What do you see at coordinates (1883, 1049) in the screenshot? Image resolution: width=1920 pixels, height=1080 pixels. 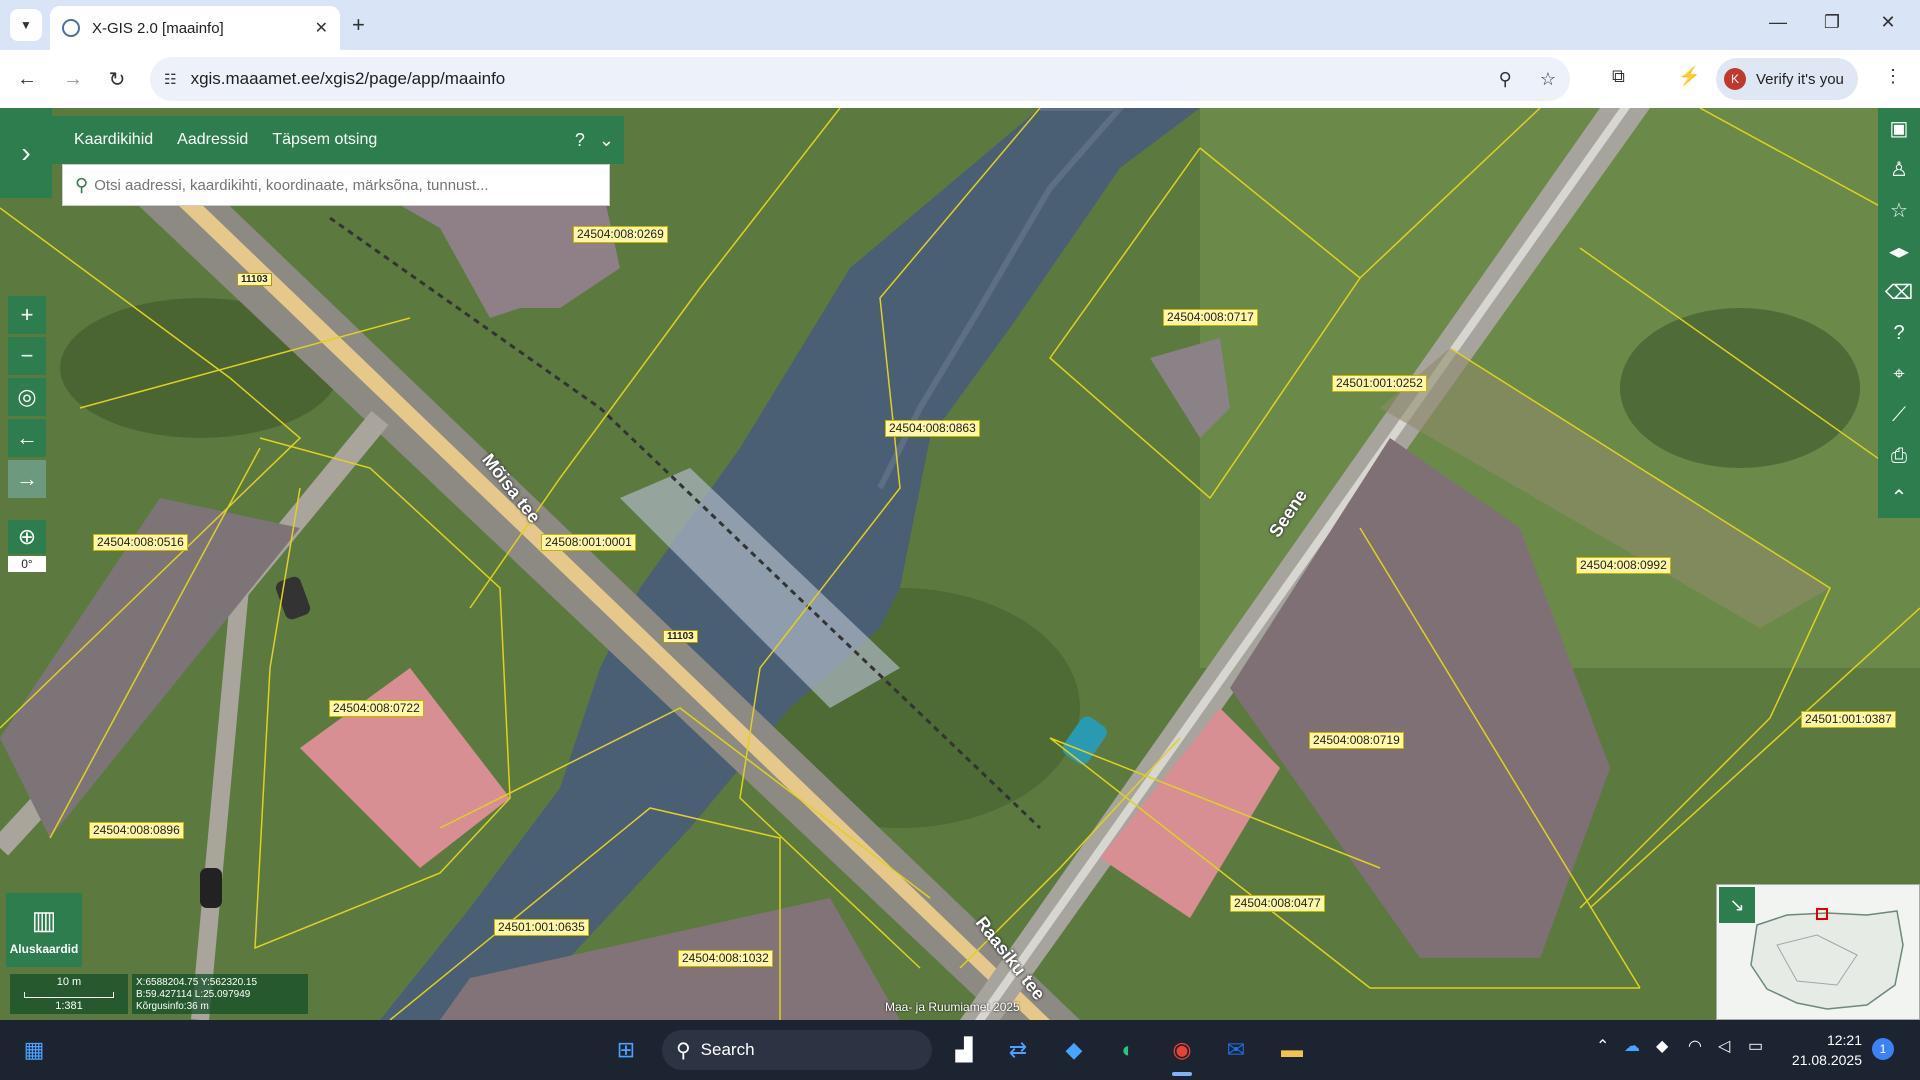 I see `notification-badge: 1` at bounding box center [1883, 1049].